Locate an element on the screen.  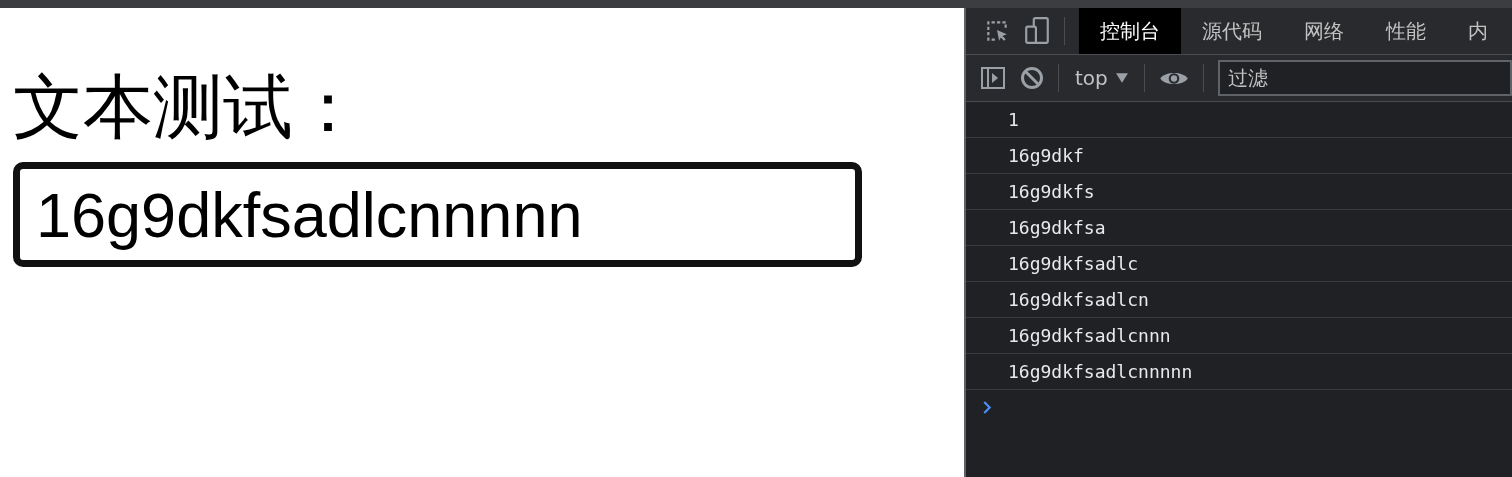
panel-tab: 网络 is located at coordinates (1324, 31).